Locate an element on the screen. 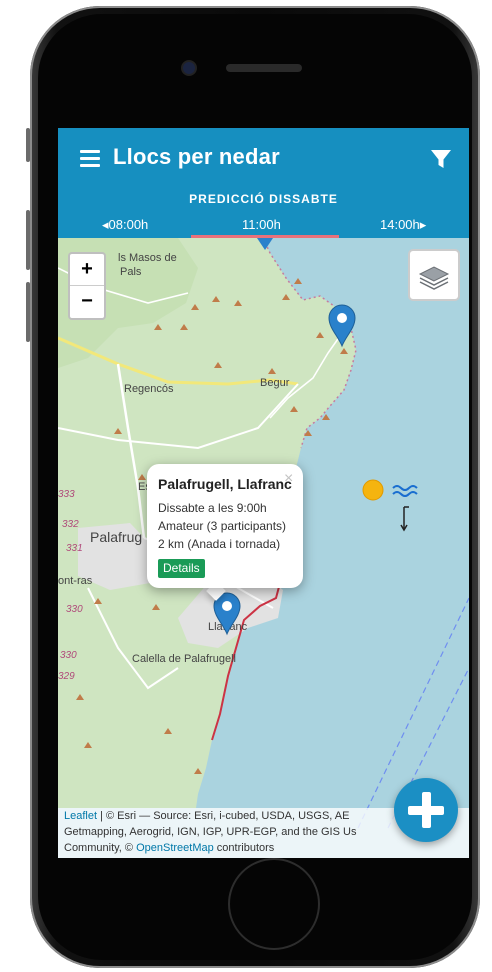  place-label: Calella de Palafrugell is located at coordinates (184, 659).